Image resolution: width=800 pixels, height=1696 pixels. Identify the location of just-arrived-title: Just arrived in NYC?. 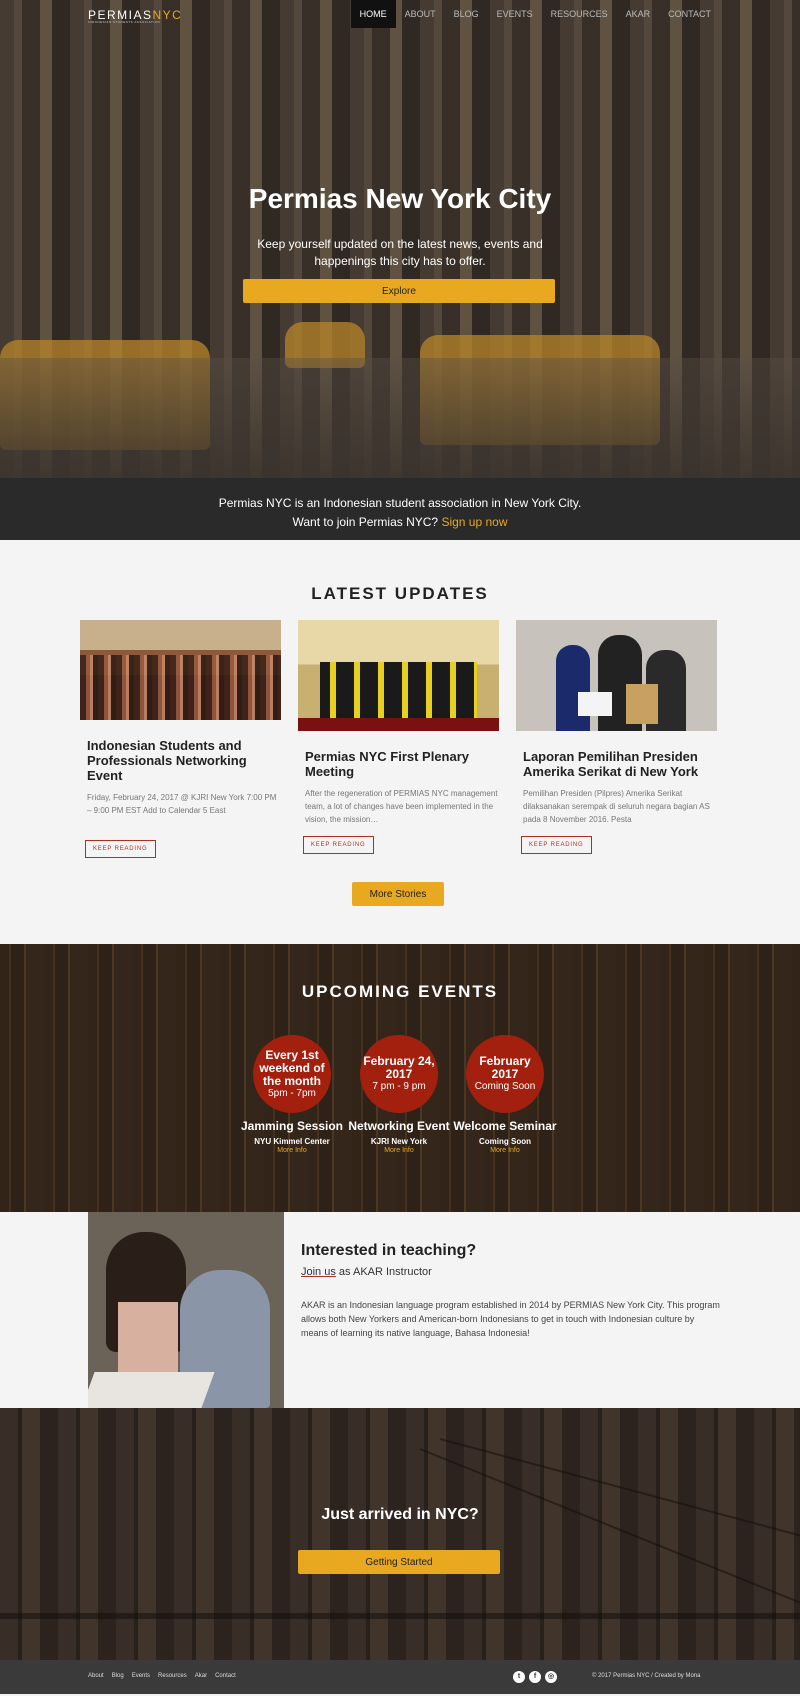
(400, 1514).